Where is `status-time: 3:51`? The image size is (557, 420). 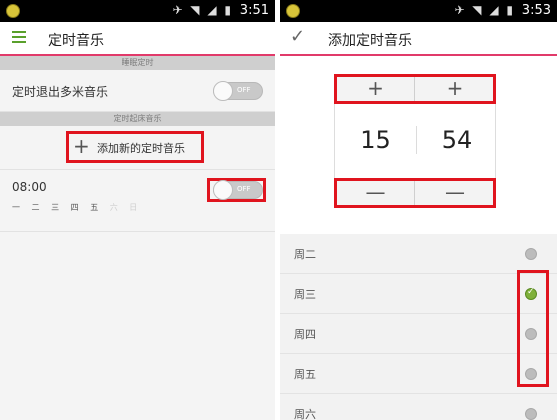 status-time: 3:51 is located at coordinates (254, 10).